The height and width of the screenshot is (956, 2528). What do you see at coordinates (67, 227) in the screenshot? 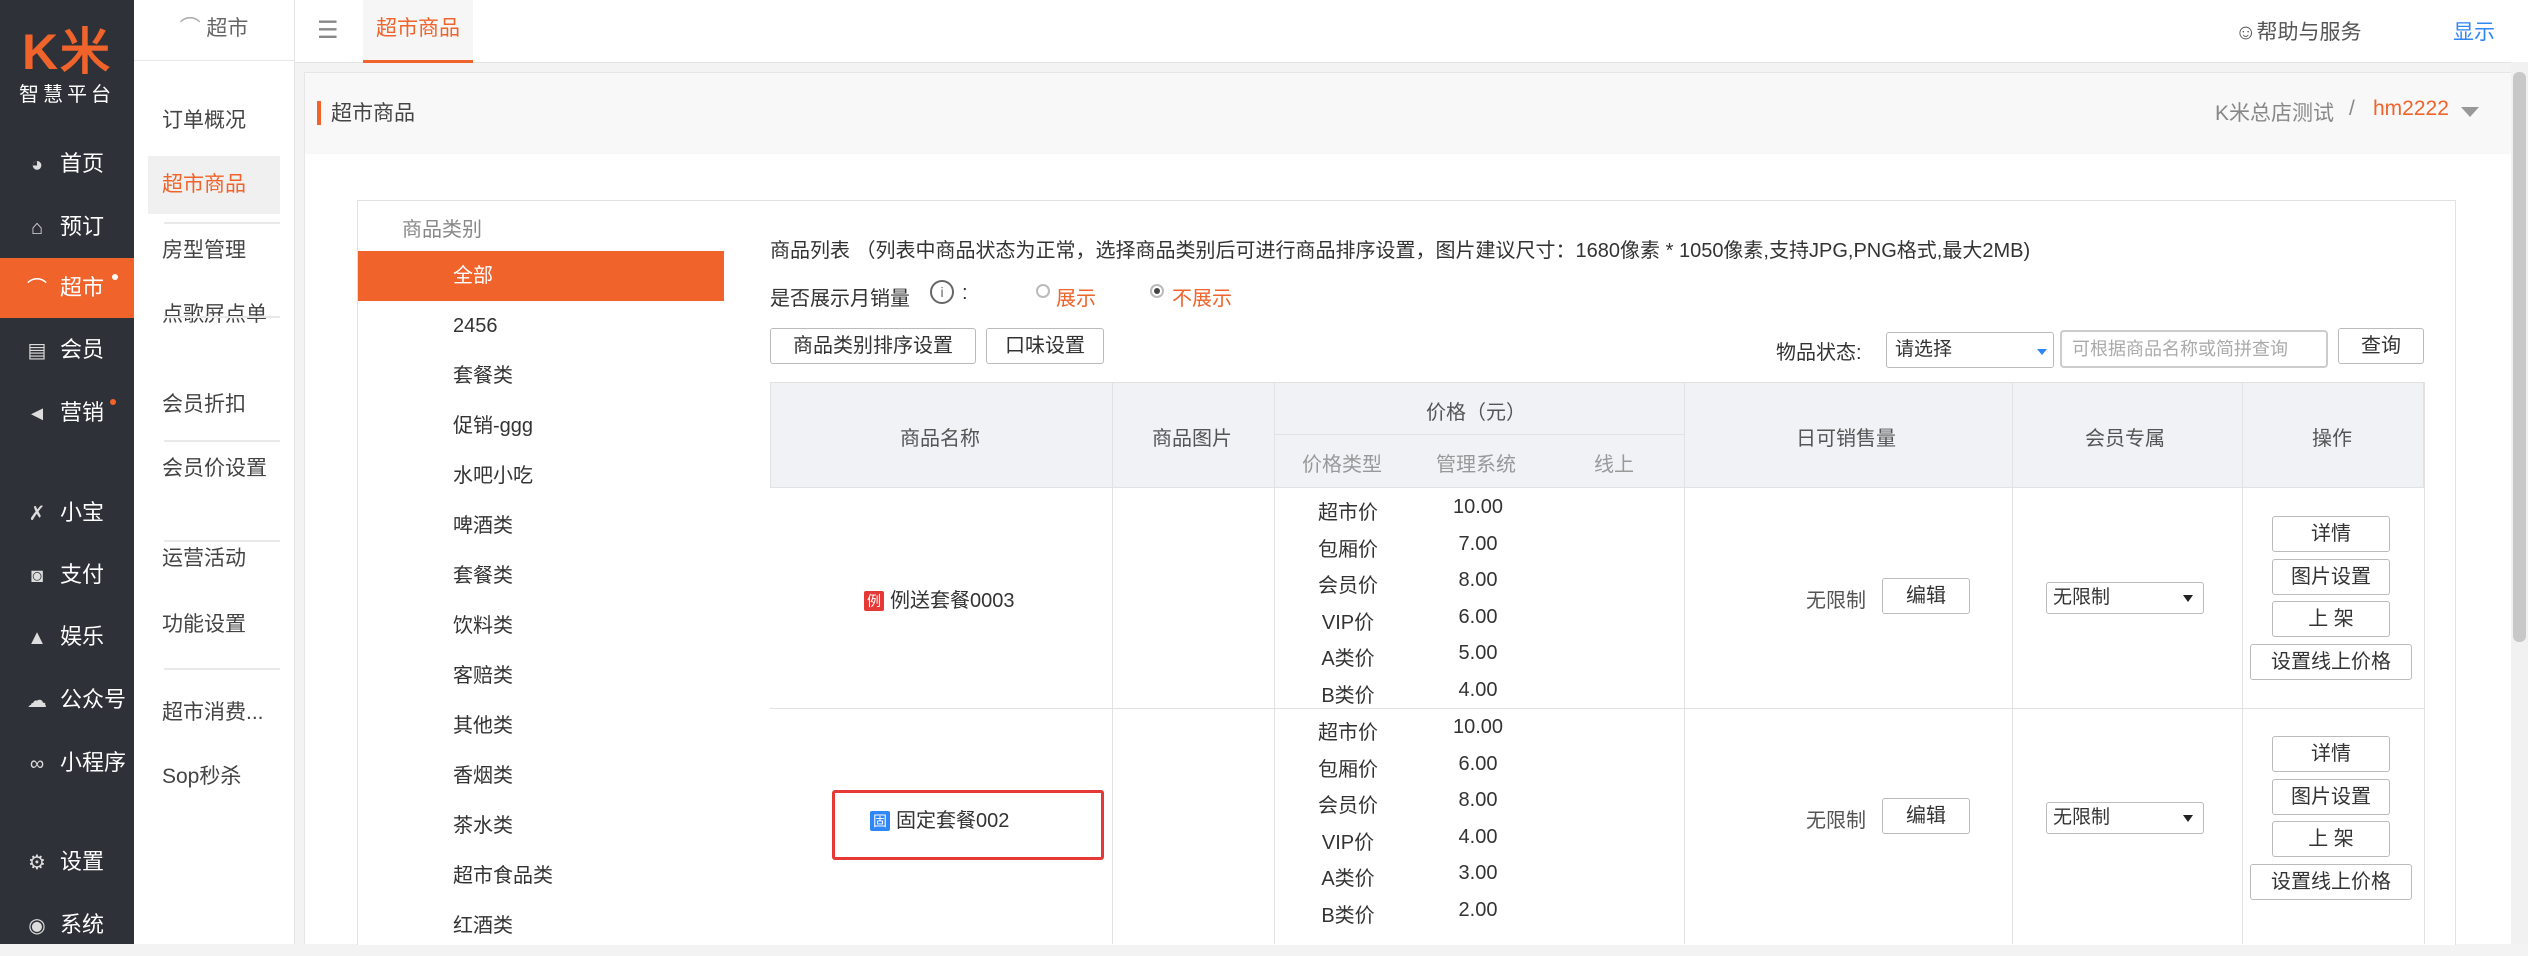
I see `nav-item-1: ⌂ 预订` at bounding box center [67, 227].